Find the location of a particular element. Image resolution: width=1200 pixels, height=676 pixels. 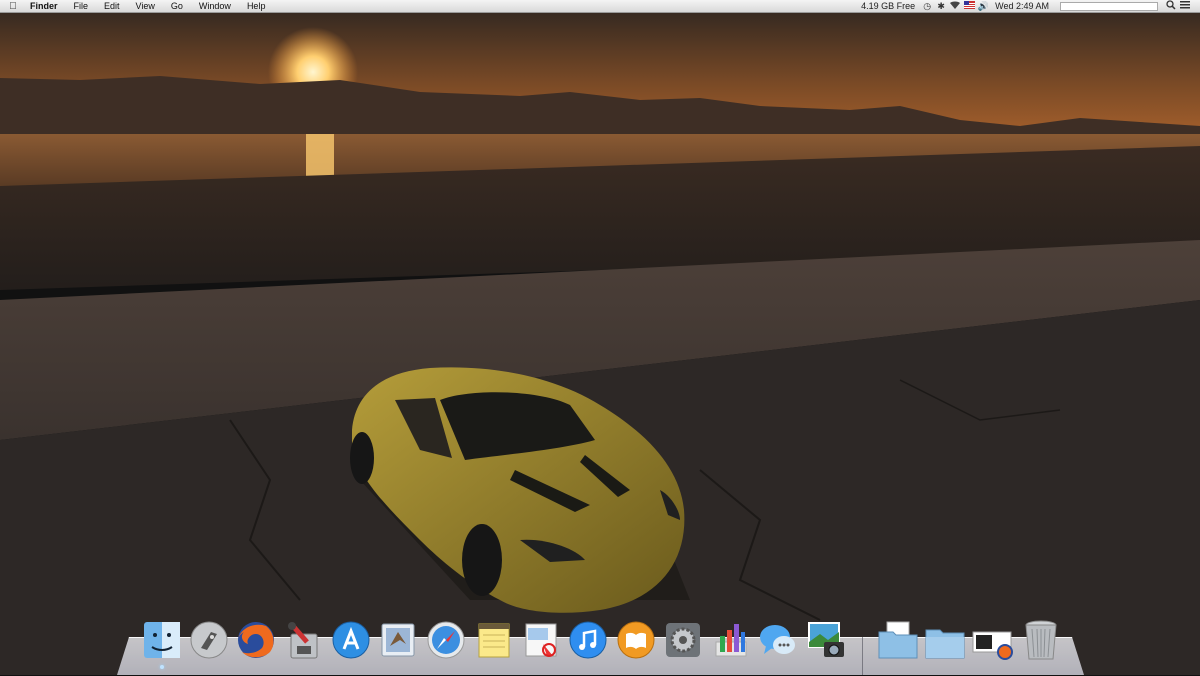

numbers-icon is located at coordinates (731, 640).